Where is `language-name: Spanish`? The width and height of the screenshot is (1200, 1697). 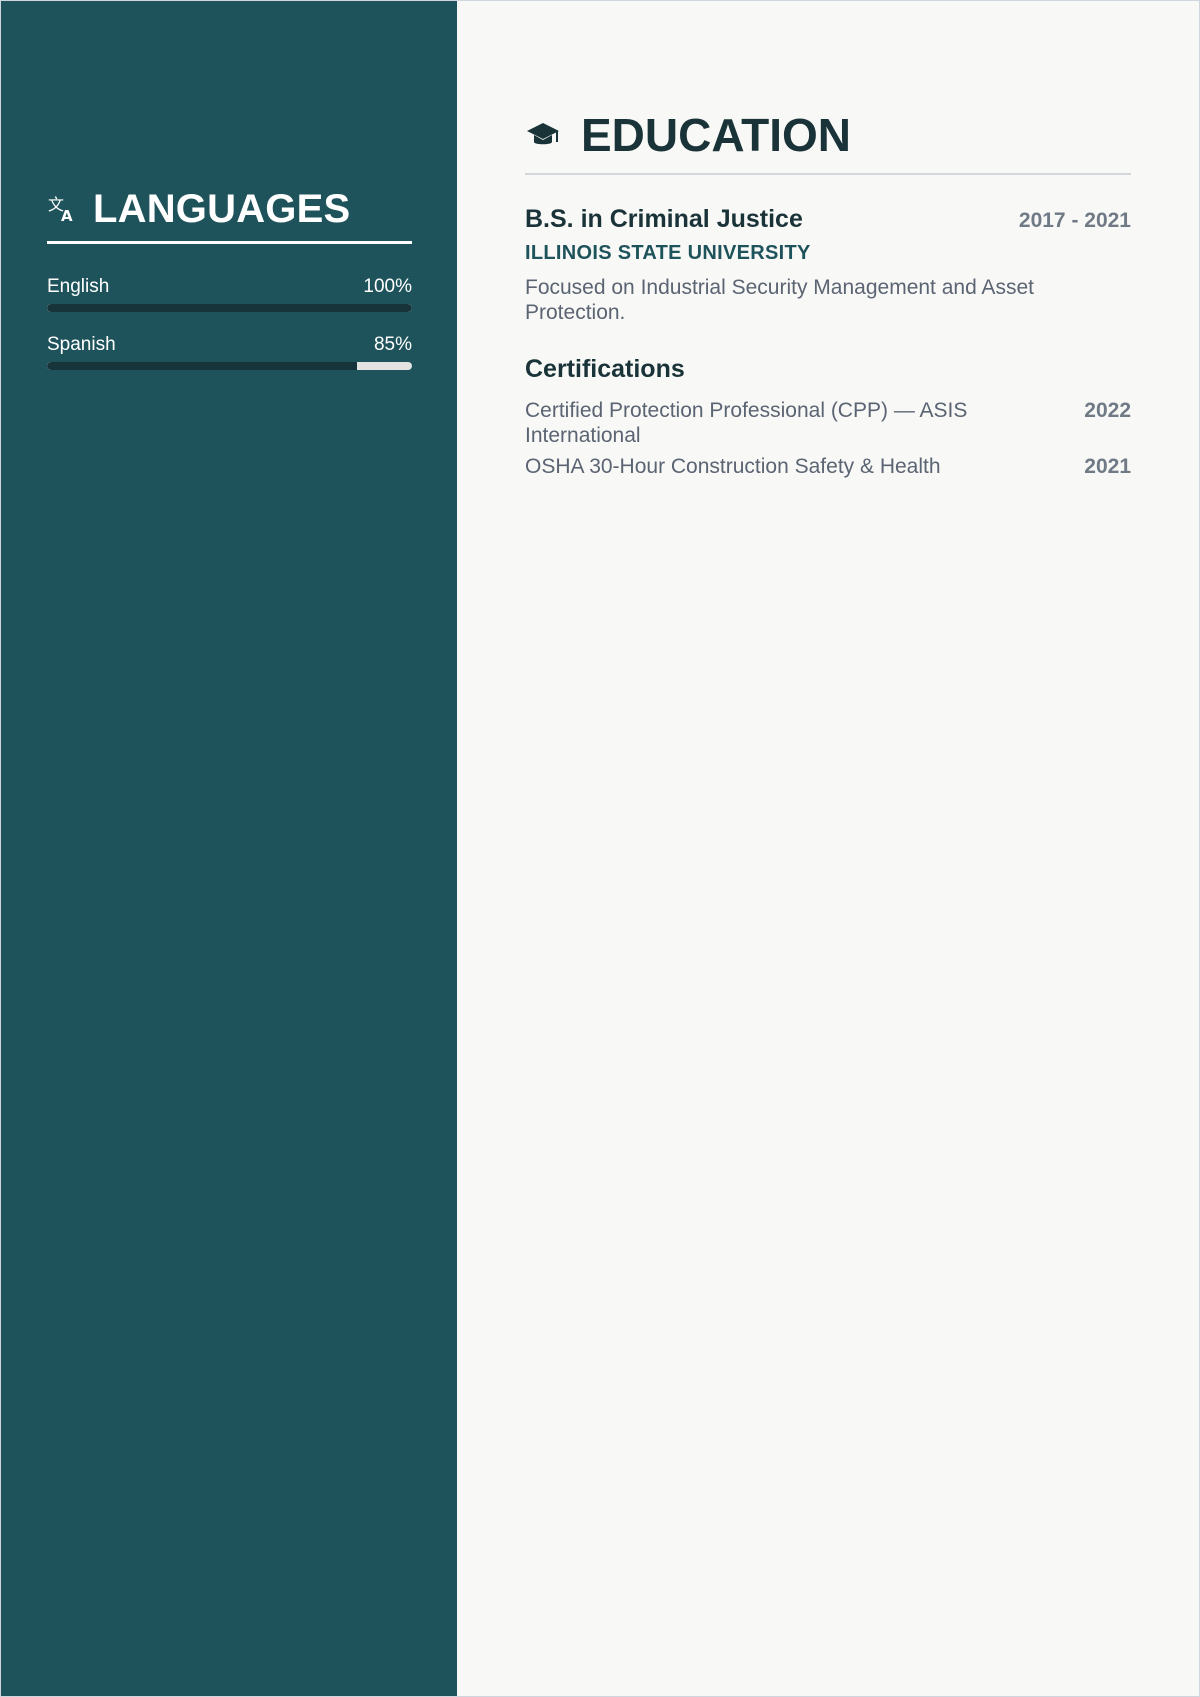
language-name: Spanish is located at coordinates (81, 344).